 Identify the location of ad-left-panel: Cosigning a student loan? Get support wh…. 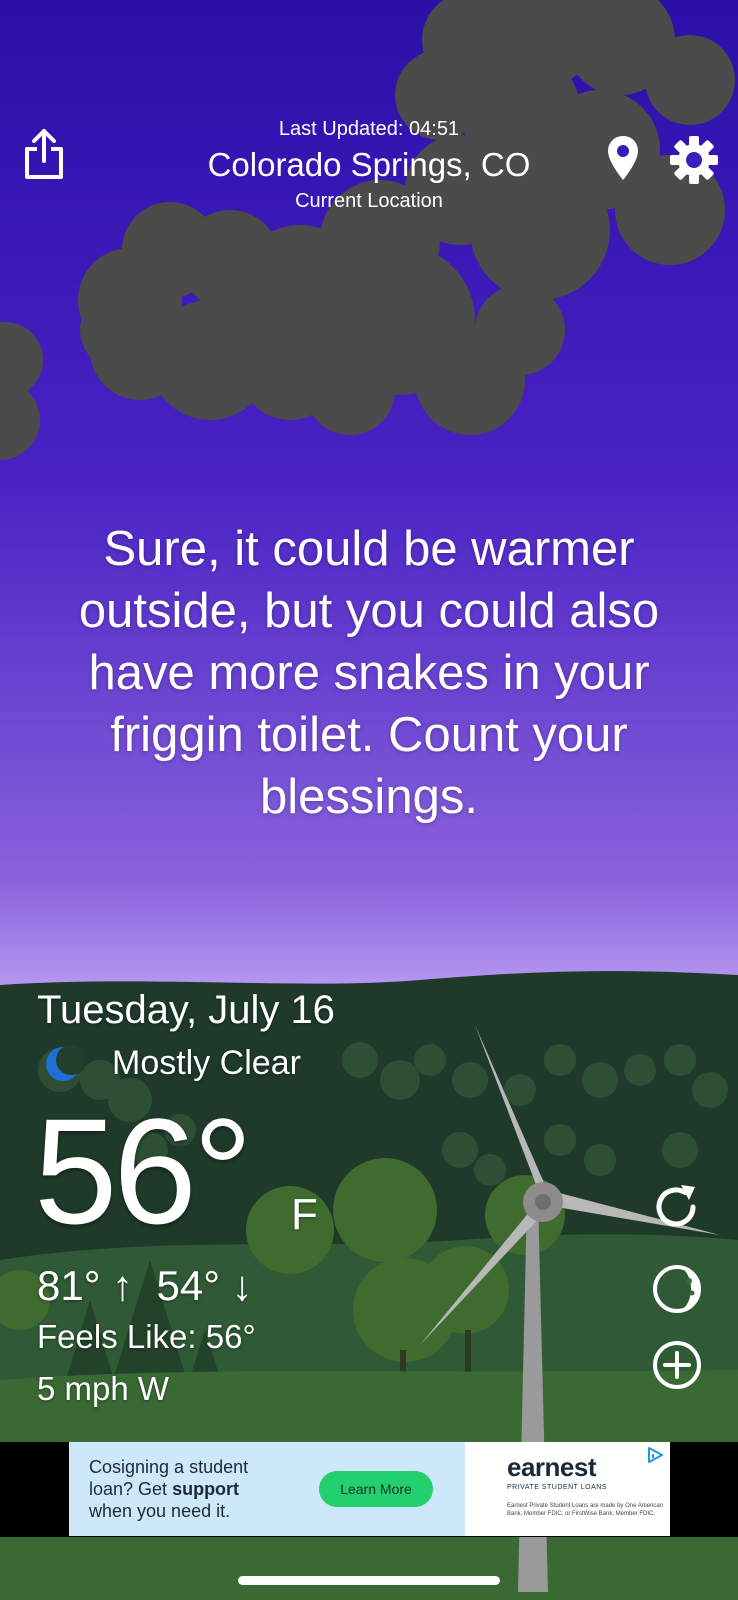
(267, 1489).